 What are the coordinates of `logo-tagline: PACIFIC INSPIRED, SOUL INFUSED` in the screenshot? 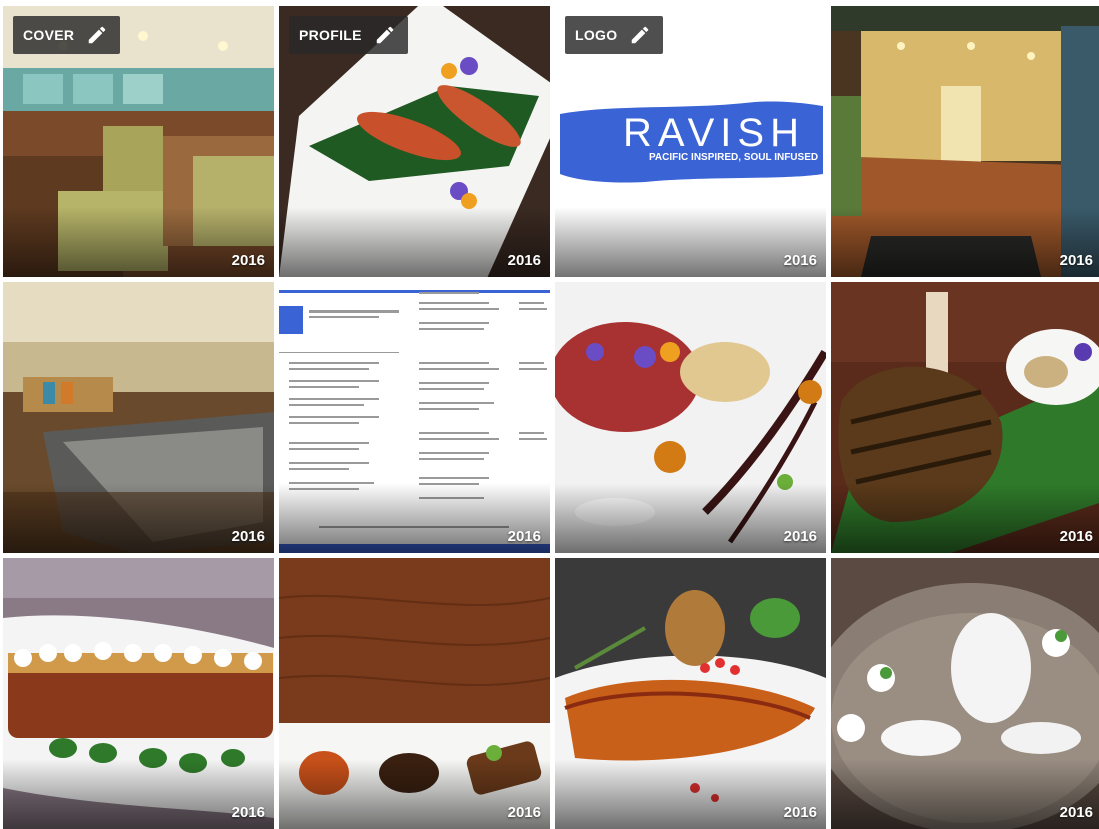 It's located at (734, 157).